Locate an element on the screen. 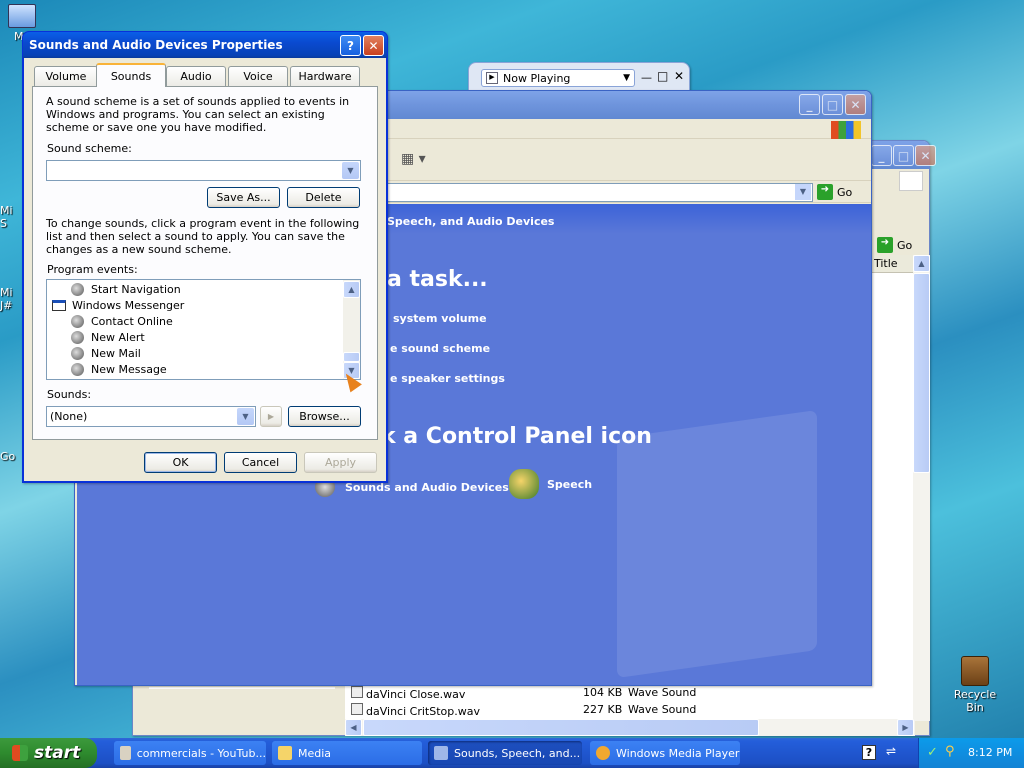  horizontal-scrollbar: ◀ ▶ is located at coordinates (630, 727).